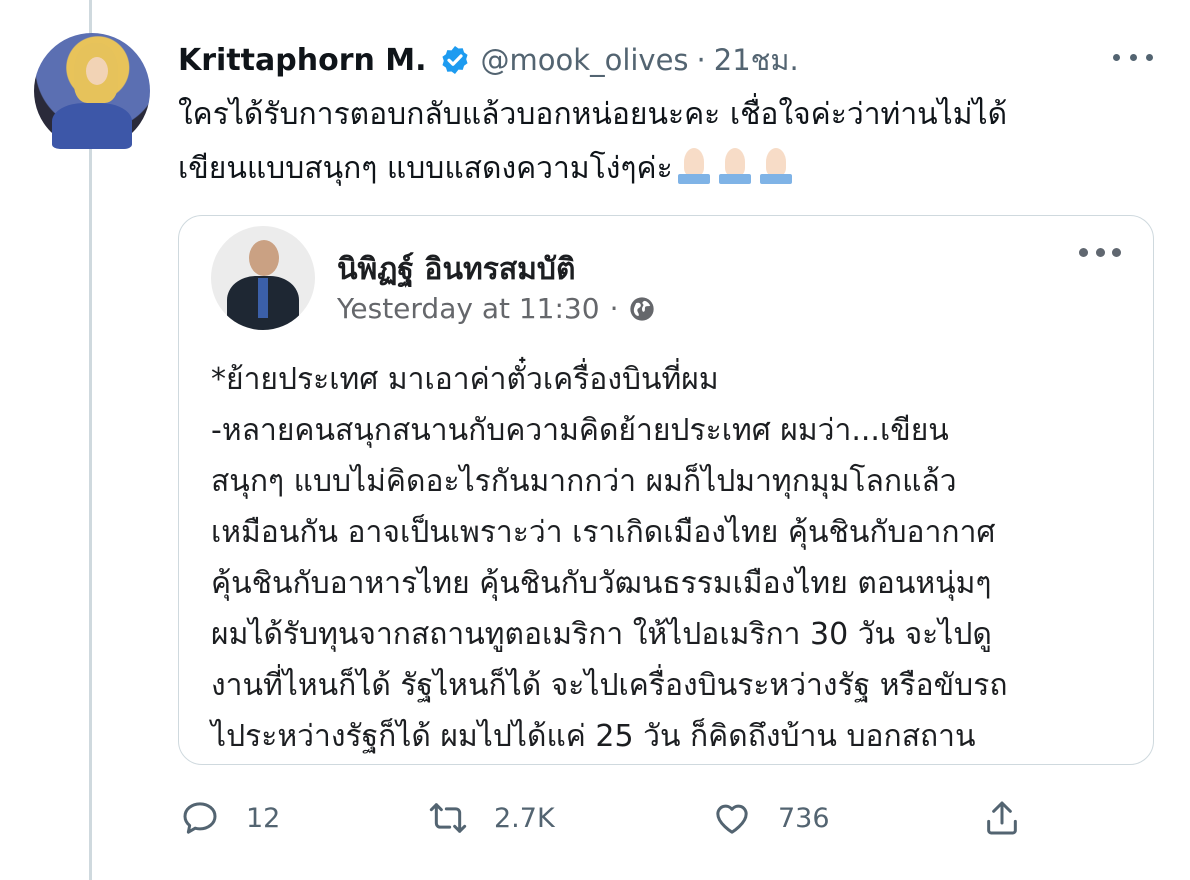 The height and width of the screenshot is (880, 1190). What do you see at coordinates (448, 818) in the screenshot?
I see `retweet-icon` at bounding box center [448, 818].